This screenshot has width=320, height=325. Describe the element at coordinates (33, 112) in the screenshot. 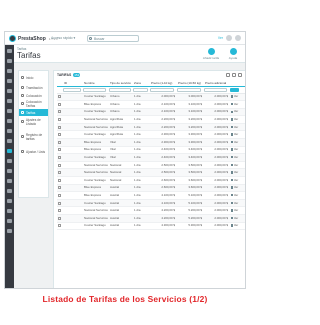

I see `subnav-item-4: Tarifas` at that location.